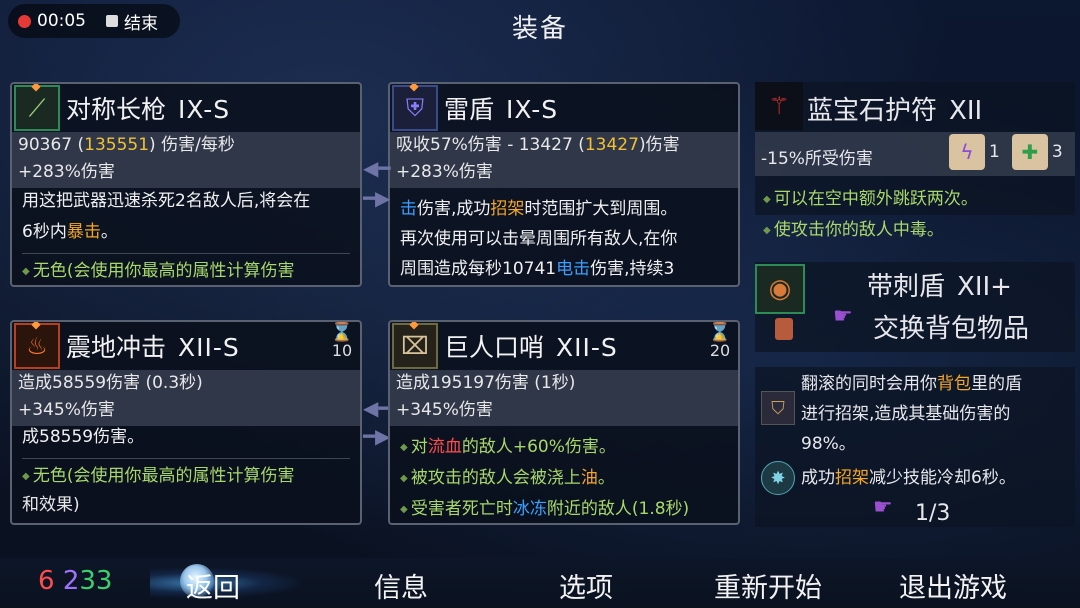 This screenshot has width=1080, height=608. What do you see at coordinates (906, 287) in the screenshot?
I see `spike-shield-name: 带刺盾` at bounding box center [906, 287].